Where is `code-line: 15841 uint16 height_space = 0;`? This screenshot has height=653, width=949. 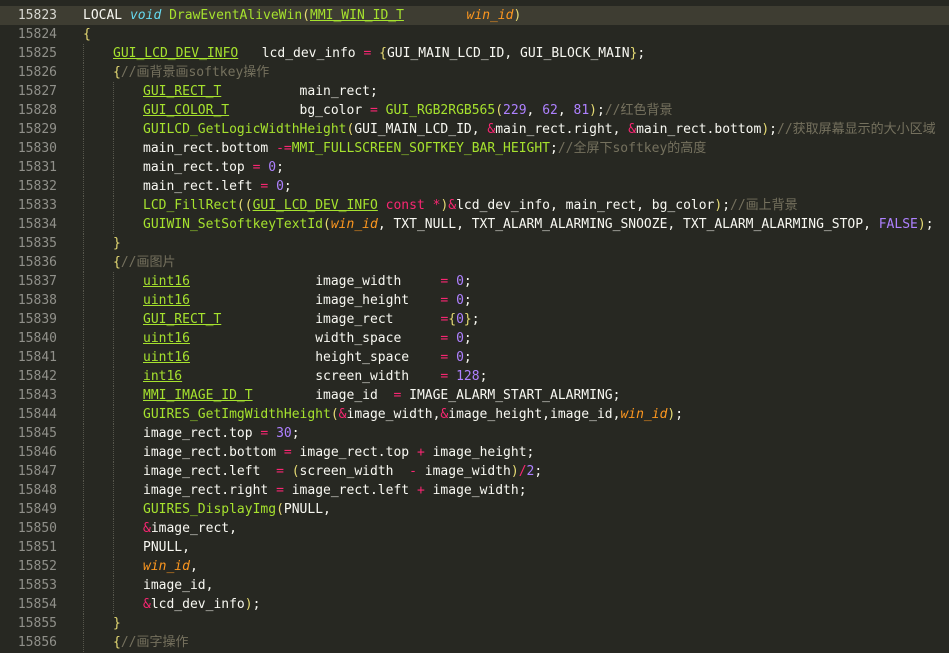 code-line: 15841 uint16 height_space = 0; is located at coordinates (474, 357).